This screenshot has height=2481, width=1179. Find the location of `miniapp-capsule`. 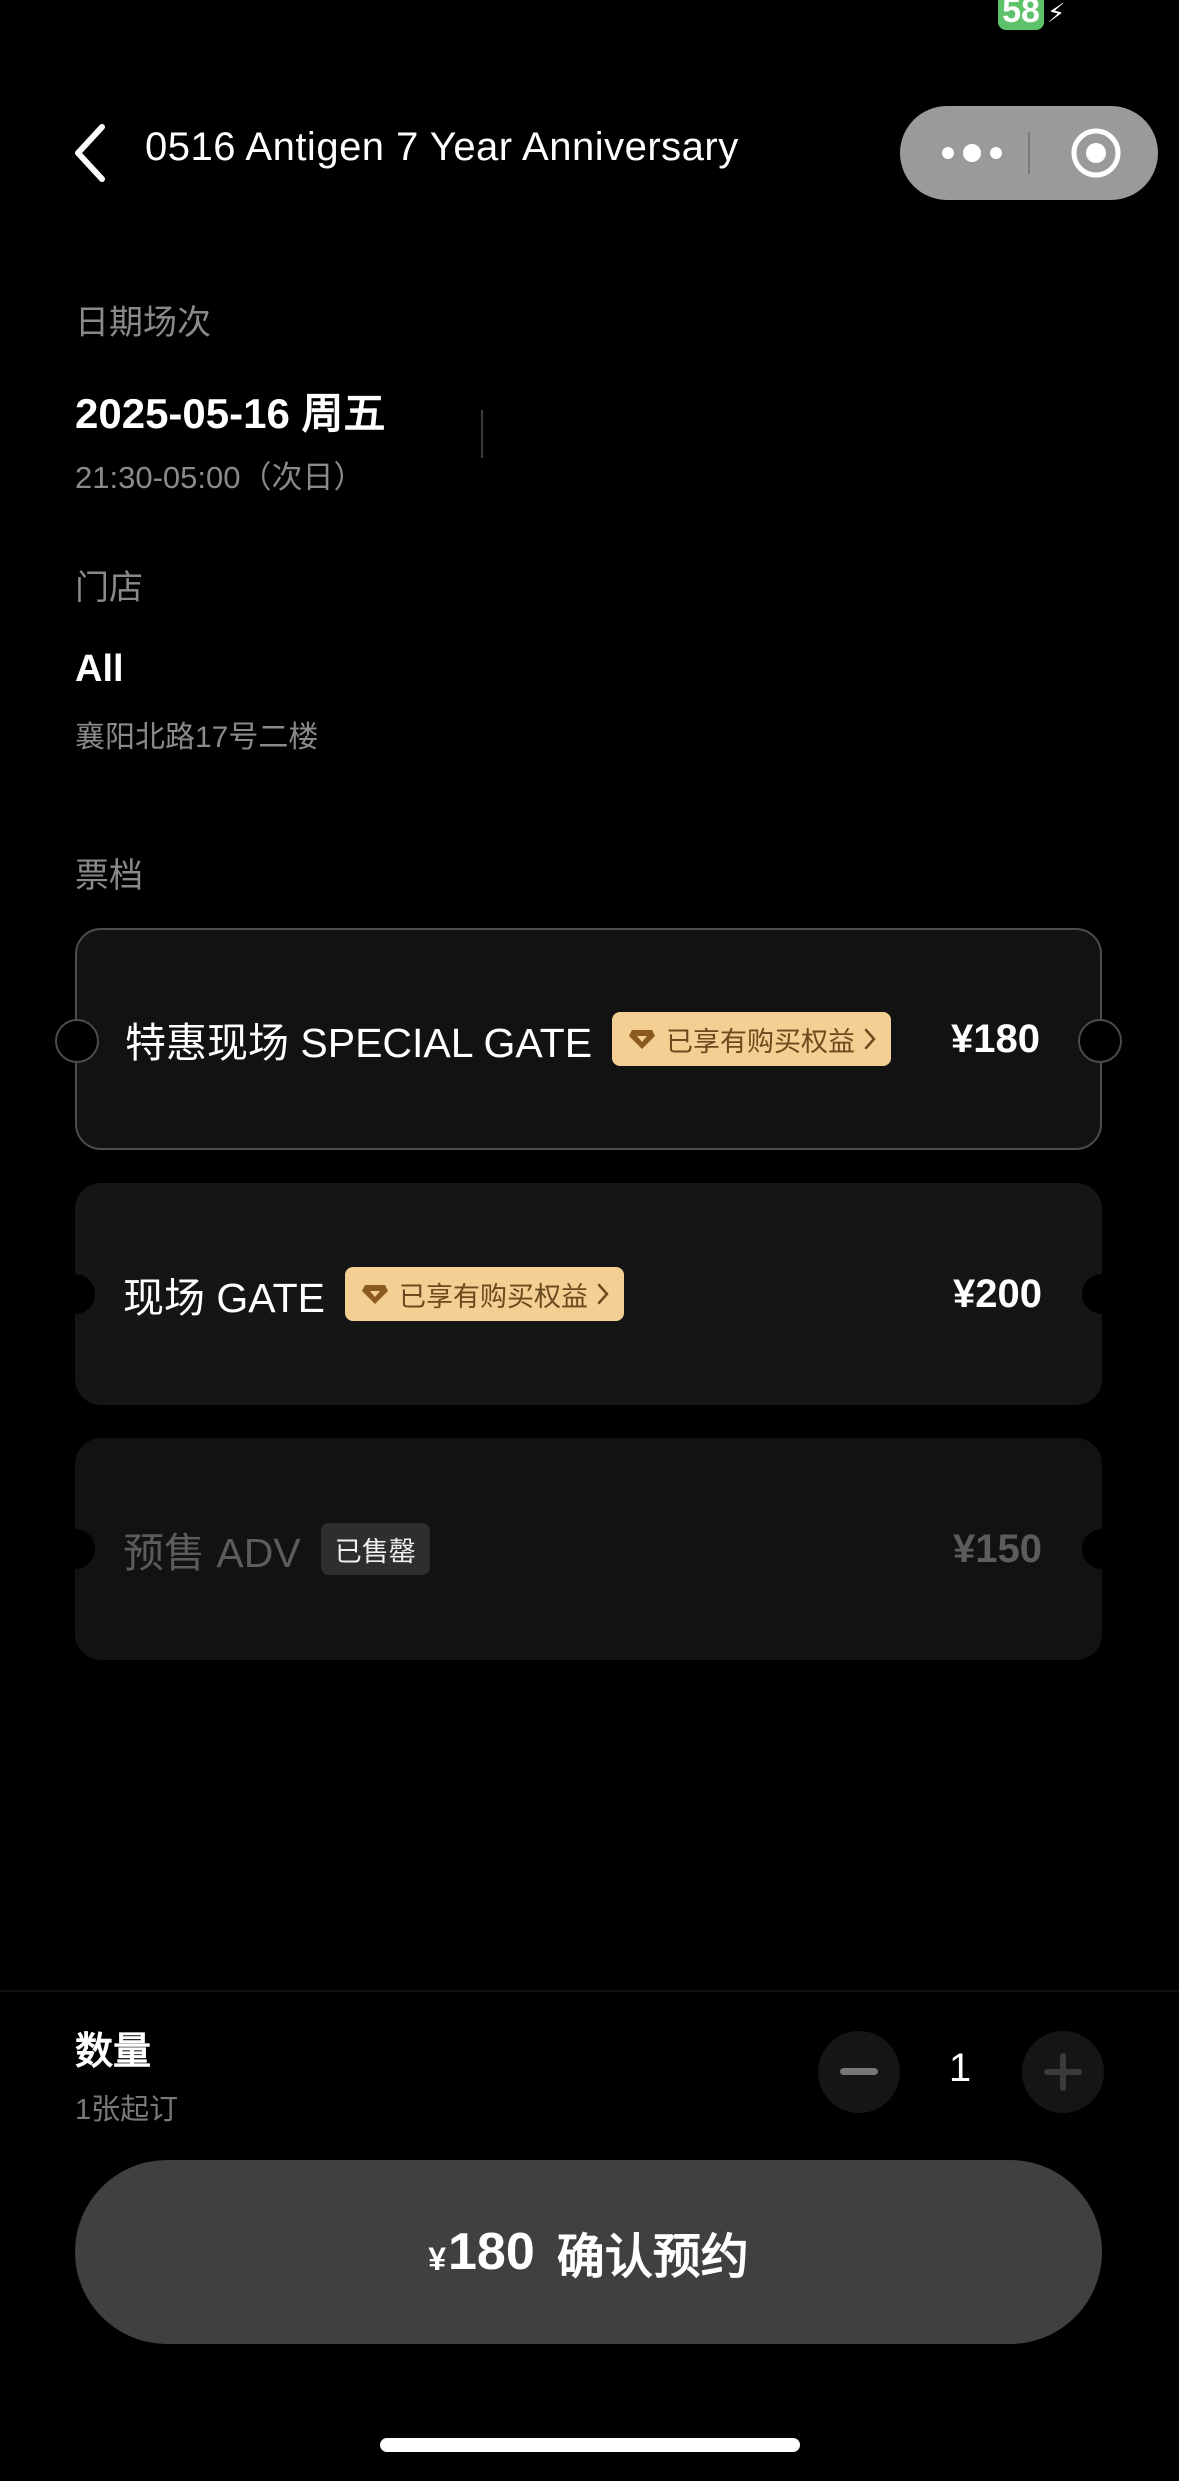

miniapp-capsule is located at coordinates (1029, 153).